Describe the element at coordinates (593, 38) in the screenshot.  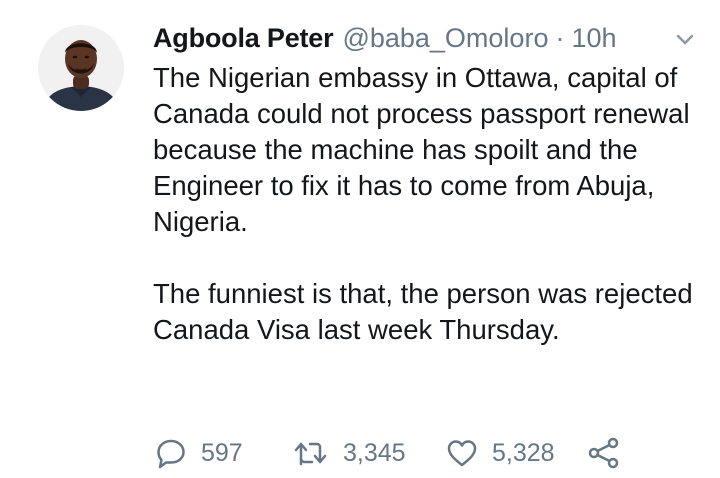
I see `tweet-timestamp: 10h` at that location.